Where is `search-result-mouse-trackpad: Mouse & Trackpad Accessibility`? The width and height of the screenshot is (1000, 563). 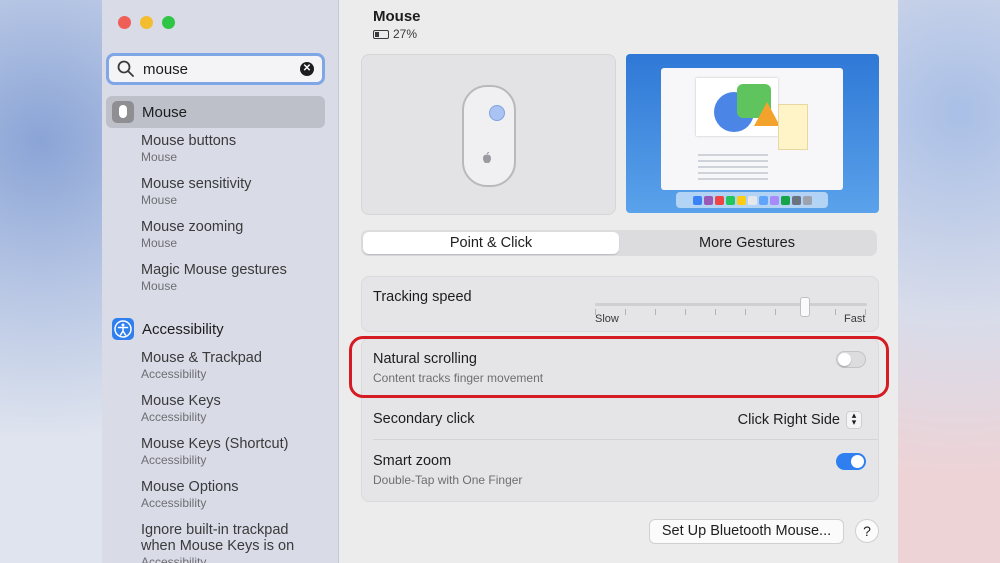
search-result-mouse-trackpad: Mouse & Trackpad Accessibility is located at coordinates (201, 365).